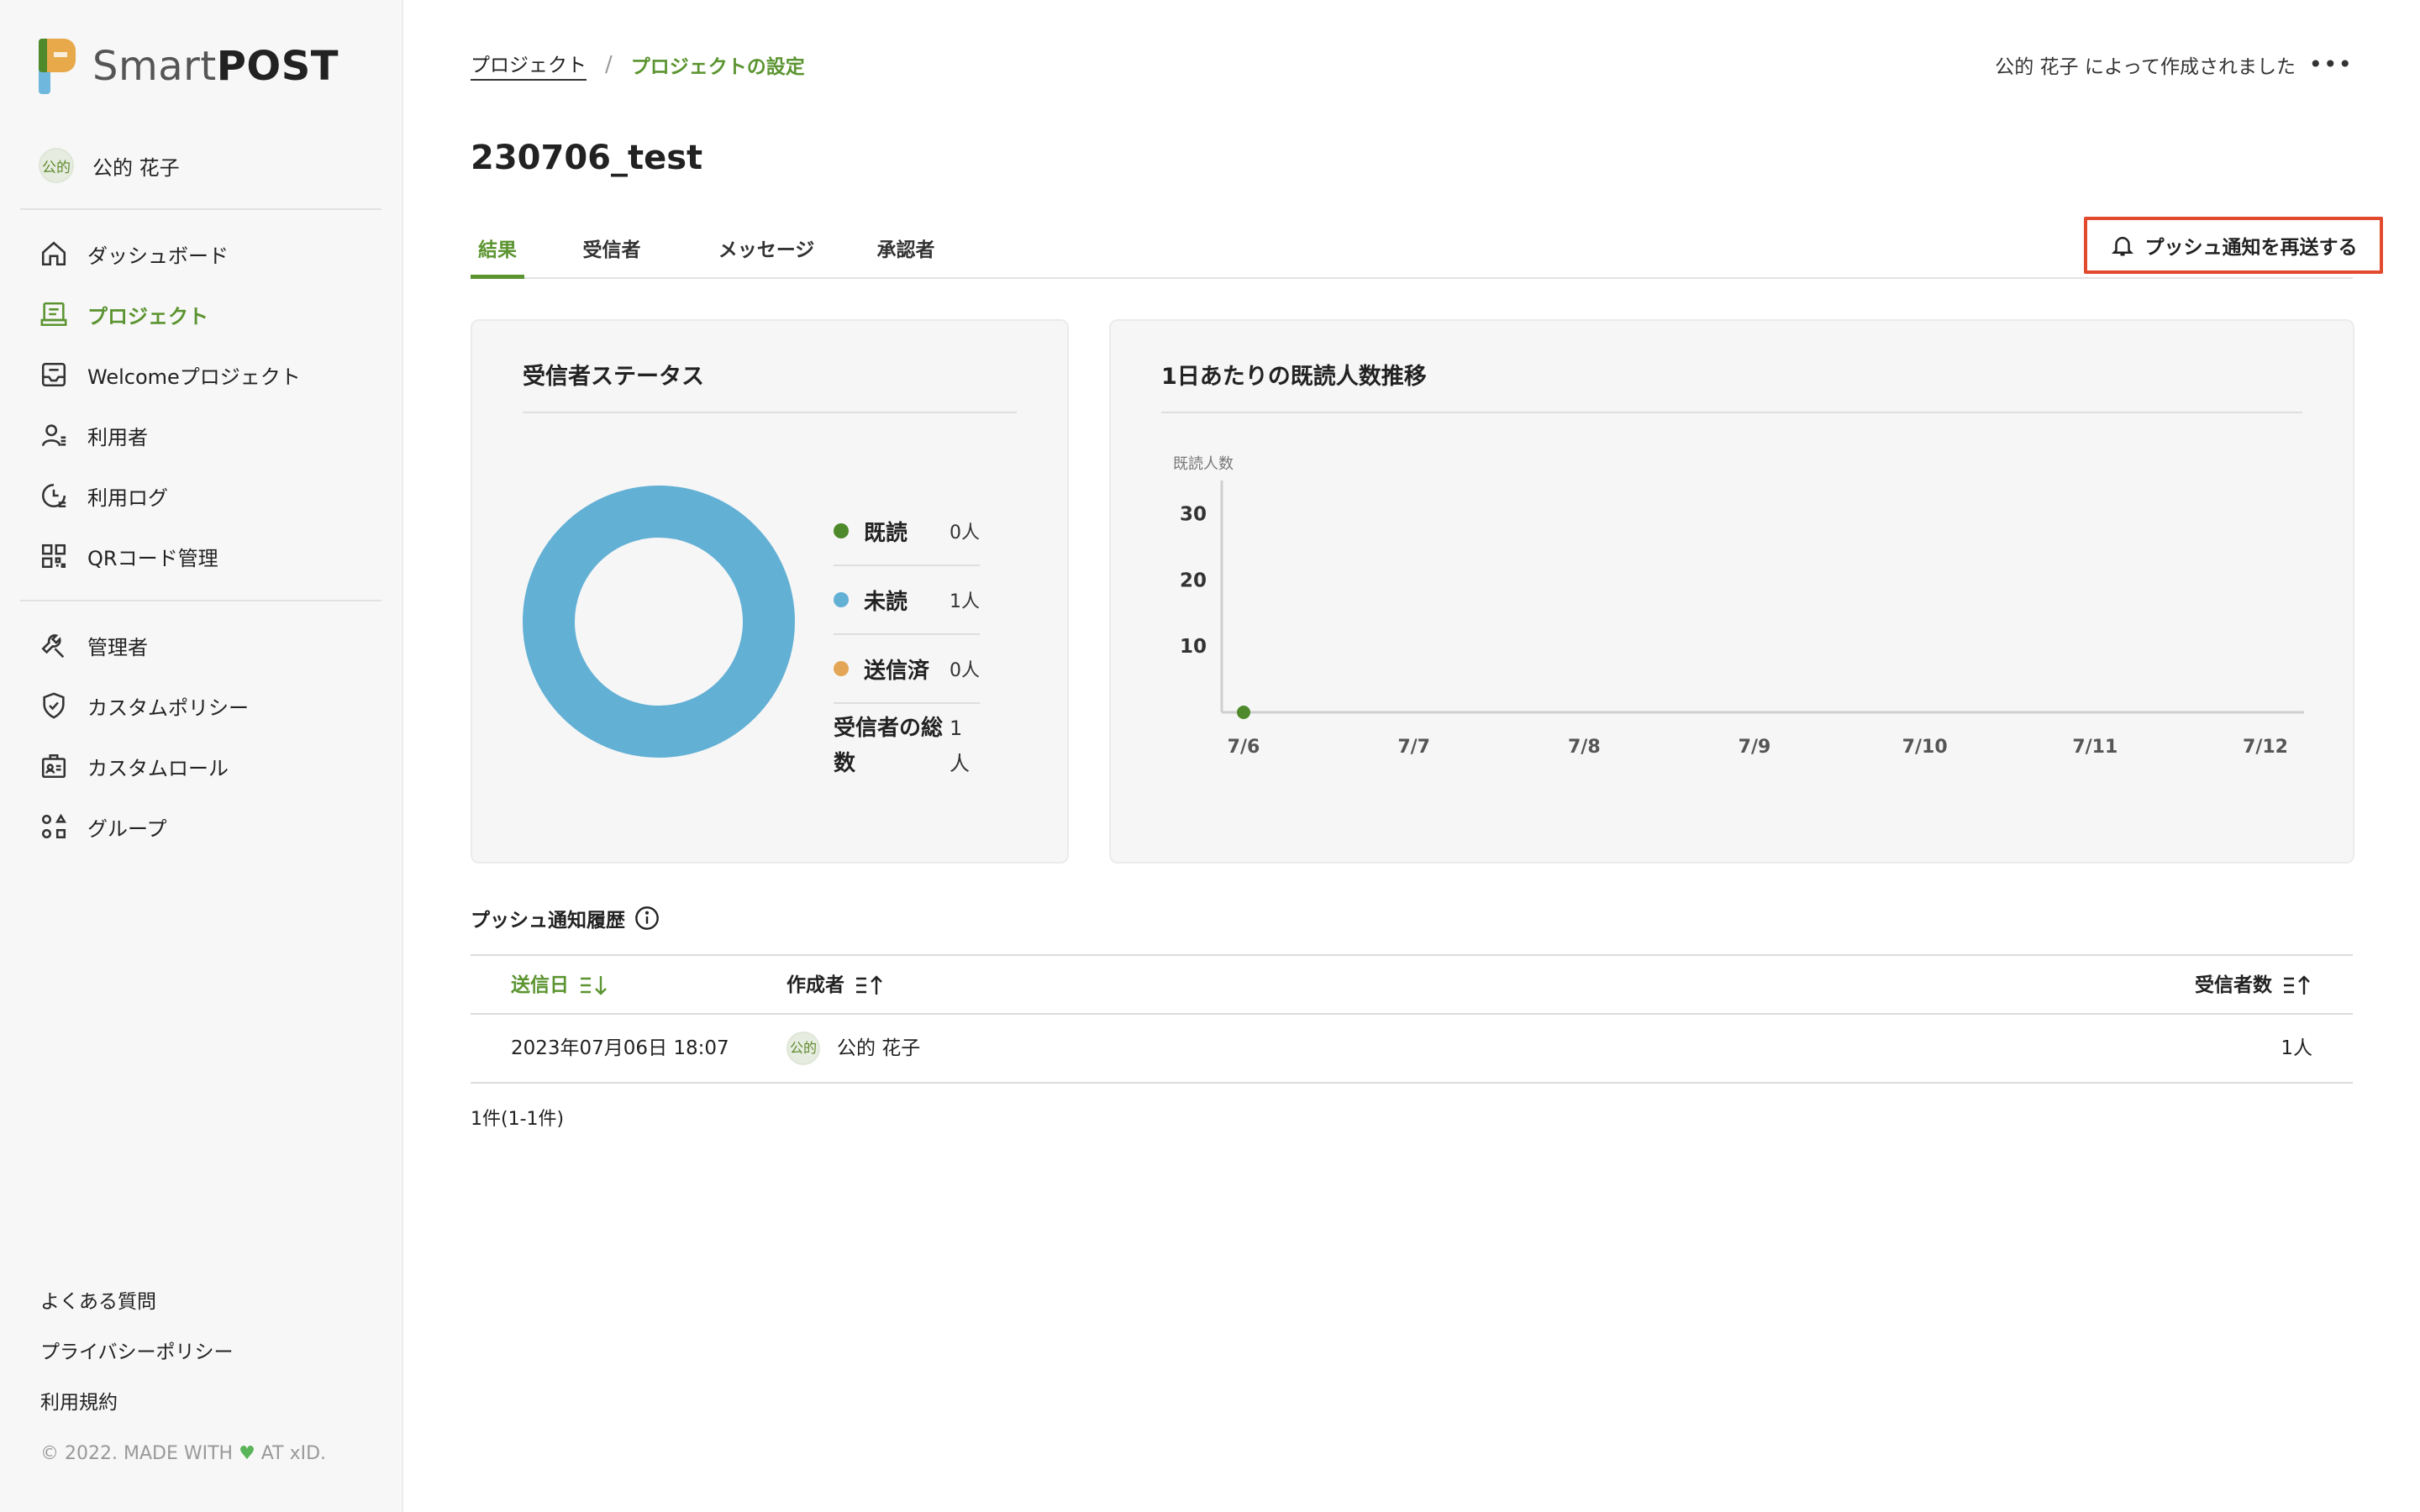 The width and height of the screenshot is (2420, 1512). I want to click on current-user: 公的 公的 花子, so click(109, 165).